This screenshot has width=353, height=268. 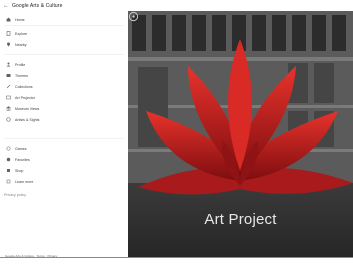 I want to click on themes-icon, so click(x=8, y=75).